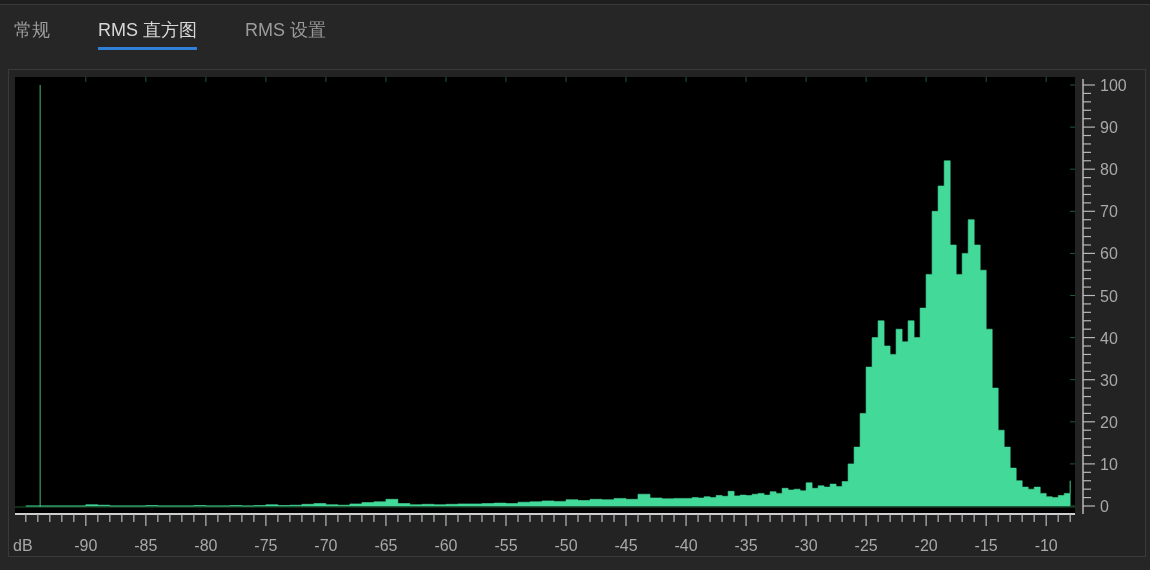  I want to click on axis-label: -40, so click(686, 545).